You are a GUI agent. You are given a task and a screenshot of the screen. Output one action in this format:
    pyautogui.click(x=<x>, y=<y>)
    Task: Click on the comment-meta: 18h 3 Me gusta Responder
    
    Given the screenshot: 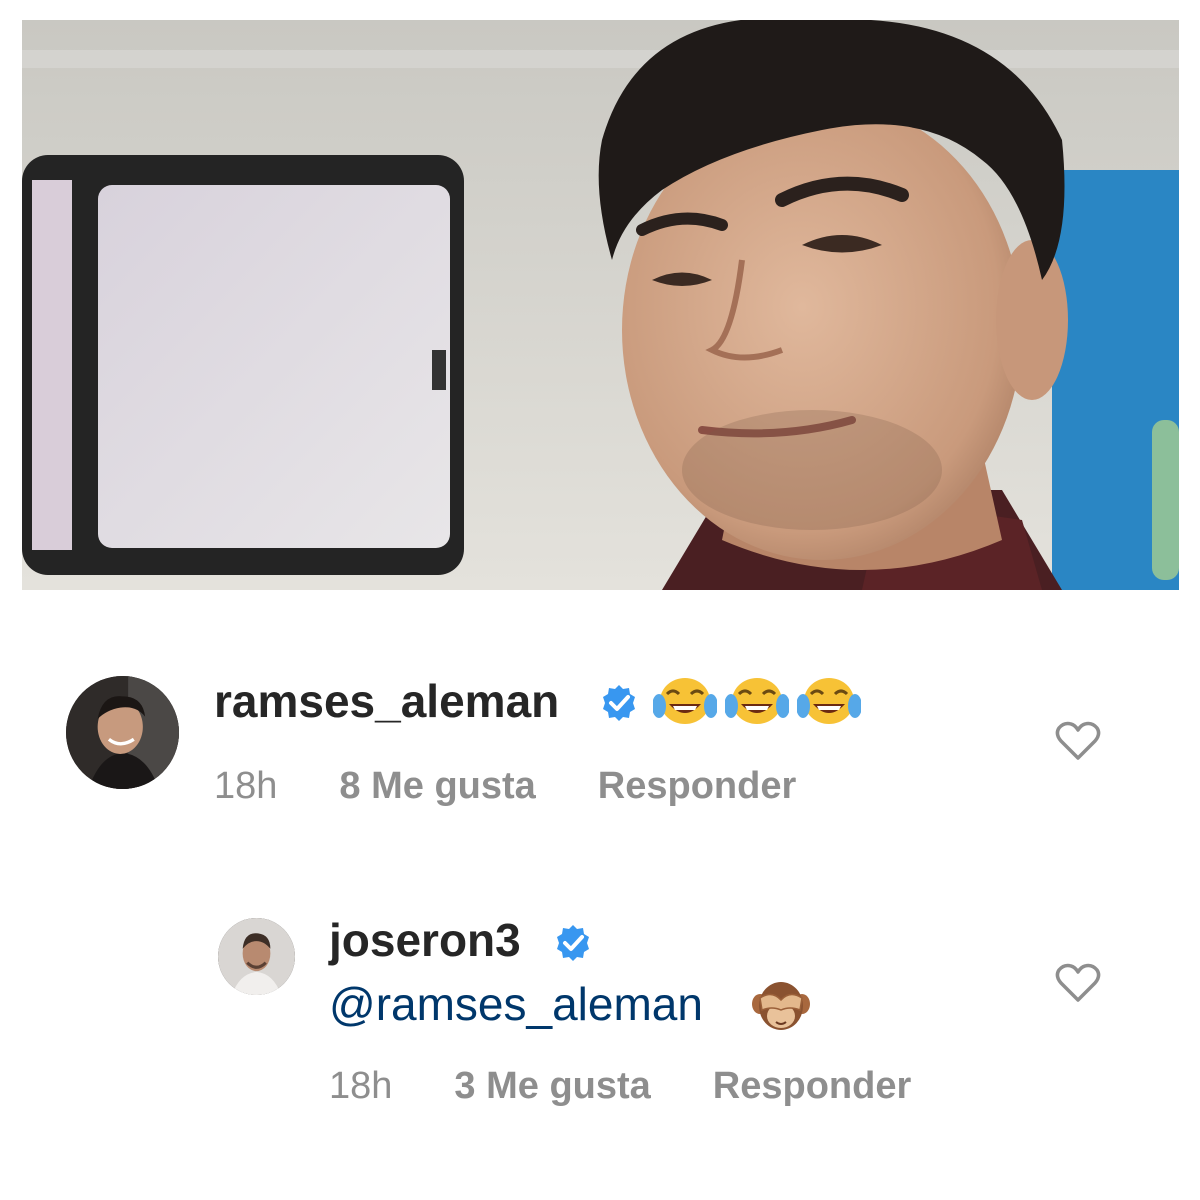 What is the action you would take?
    pyautogui.click(x=620, y=1086)
    